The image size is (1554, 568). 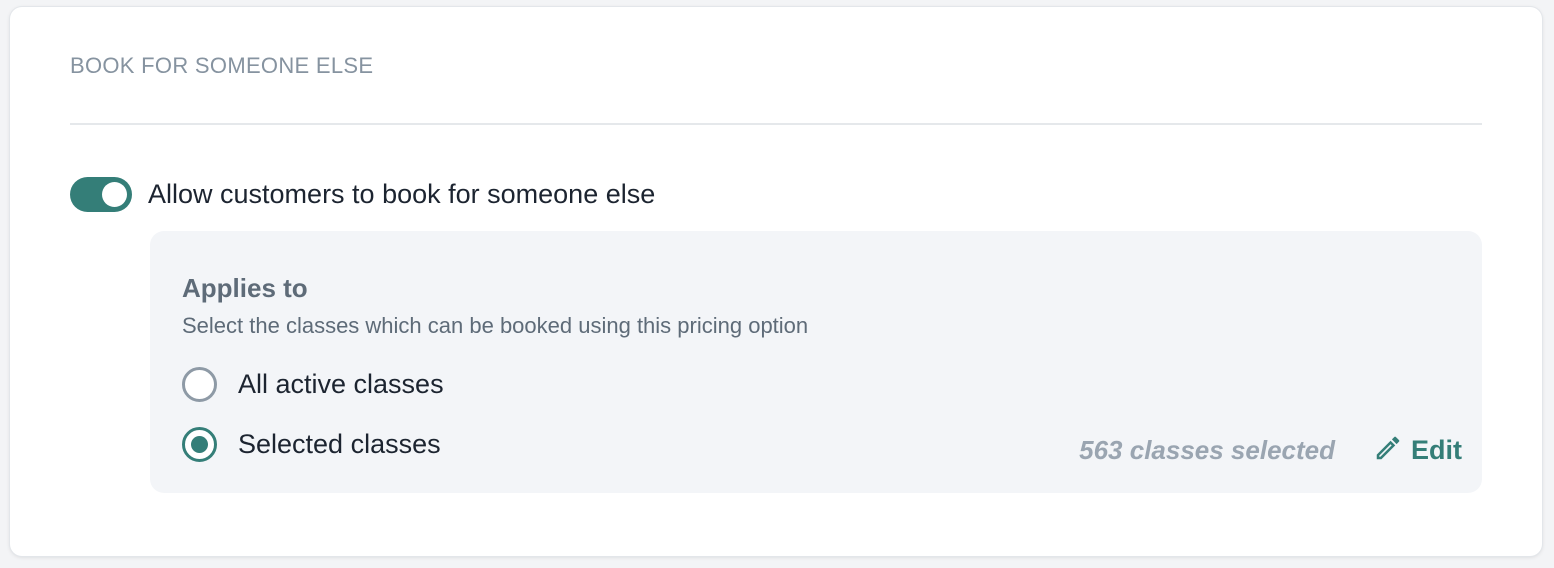 I want to click on edit-selected-classes-button: Edit, so click(x=1417, y=450).